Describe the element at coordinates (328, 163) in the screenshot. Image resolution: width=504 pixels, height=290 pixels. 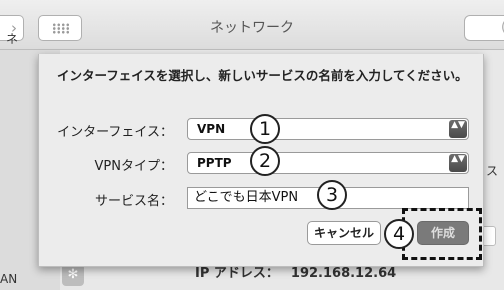
I see `vpn-type-popup: PPTP ▲▼` at that location.